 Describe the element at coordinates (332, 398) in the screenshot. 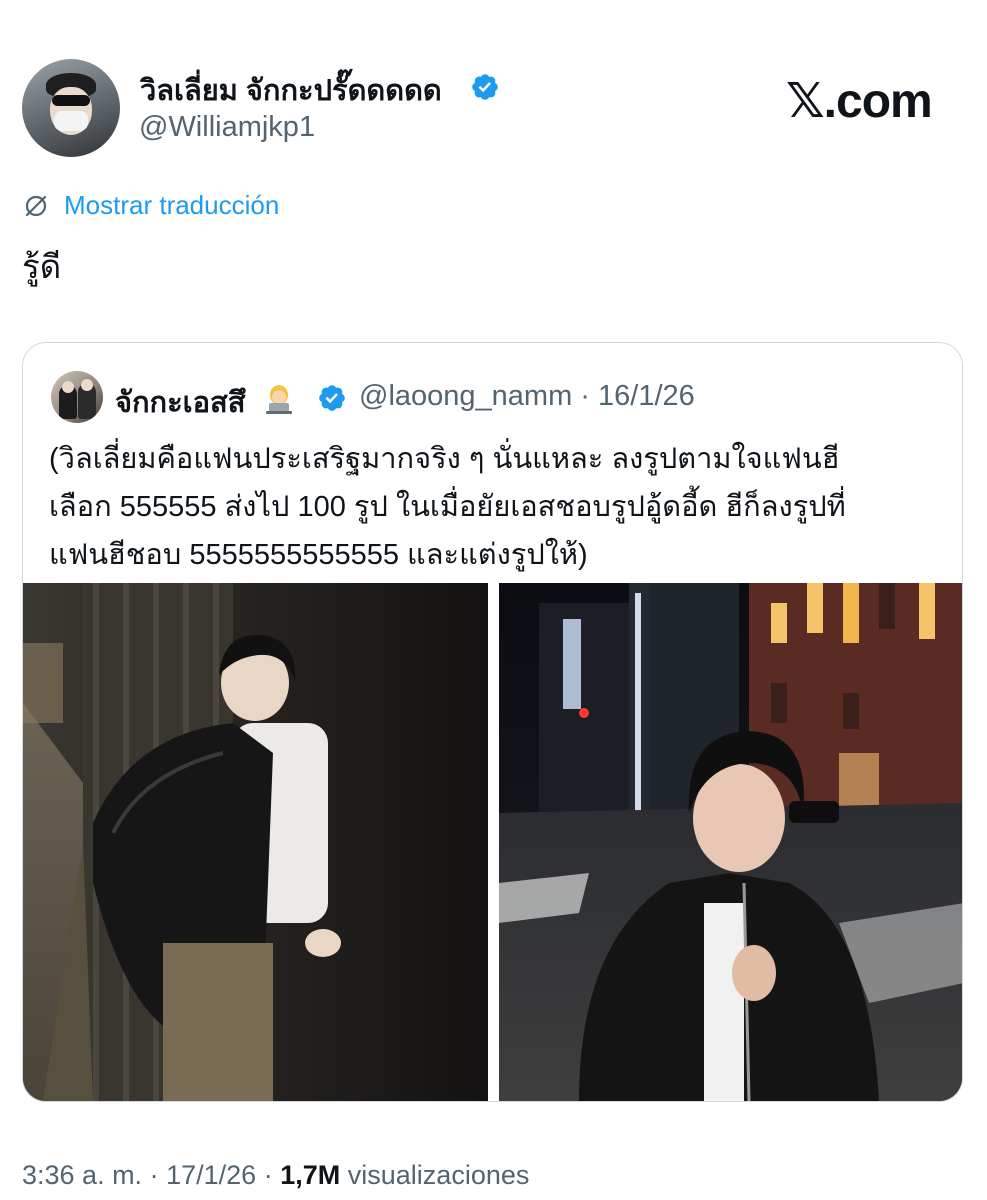

I see `quoted-verified-badge-icon` at that location.